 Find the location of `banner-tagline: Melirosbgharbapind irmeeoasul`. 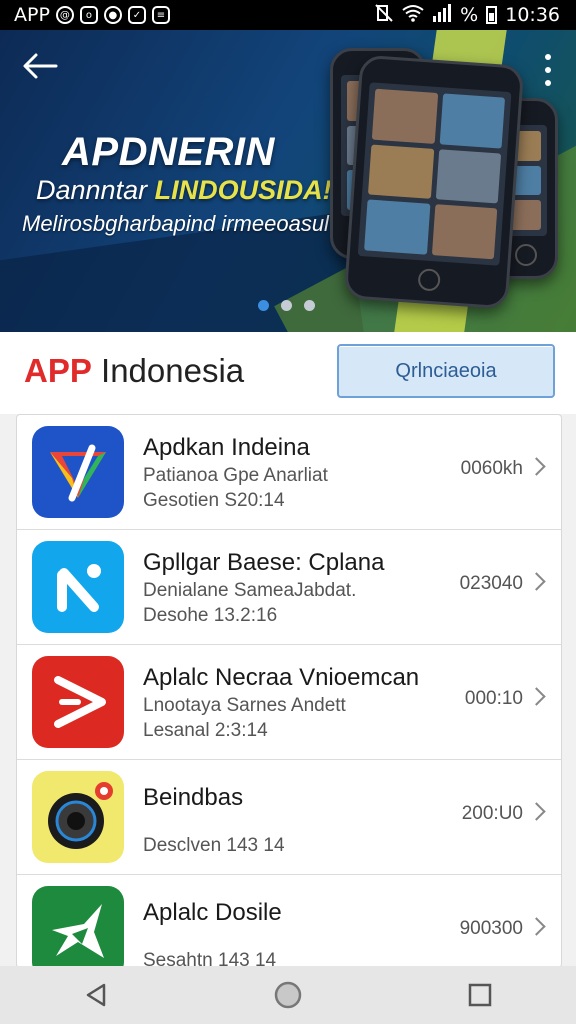

banner-tagline: Melirosbgharbapind irmeeoasul is located at coordinates (175, 223).